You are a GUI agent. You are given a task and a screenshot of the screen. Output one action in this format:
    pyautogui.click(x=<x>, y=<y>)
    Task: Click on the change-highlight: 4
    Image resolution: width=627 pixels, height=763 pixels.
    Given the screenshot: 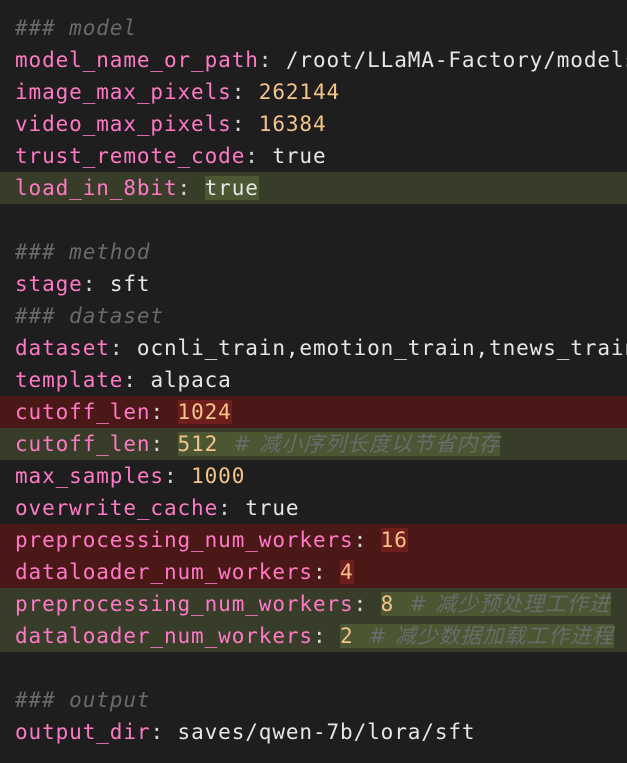 What is the action you would take?
    pyautogui.click(x=347, y=572)
    